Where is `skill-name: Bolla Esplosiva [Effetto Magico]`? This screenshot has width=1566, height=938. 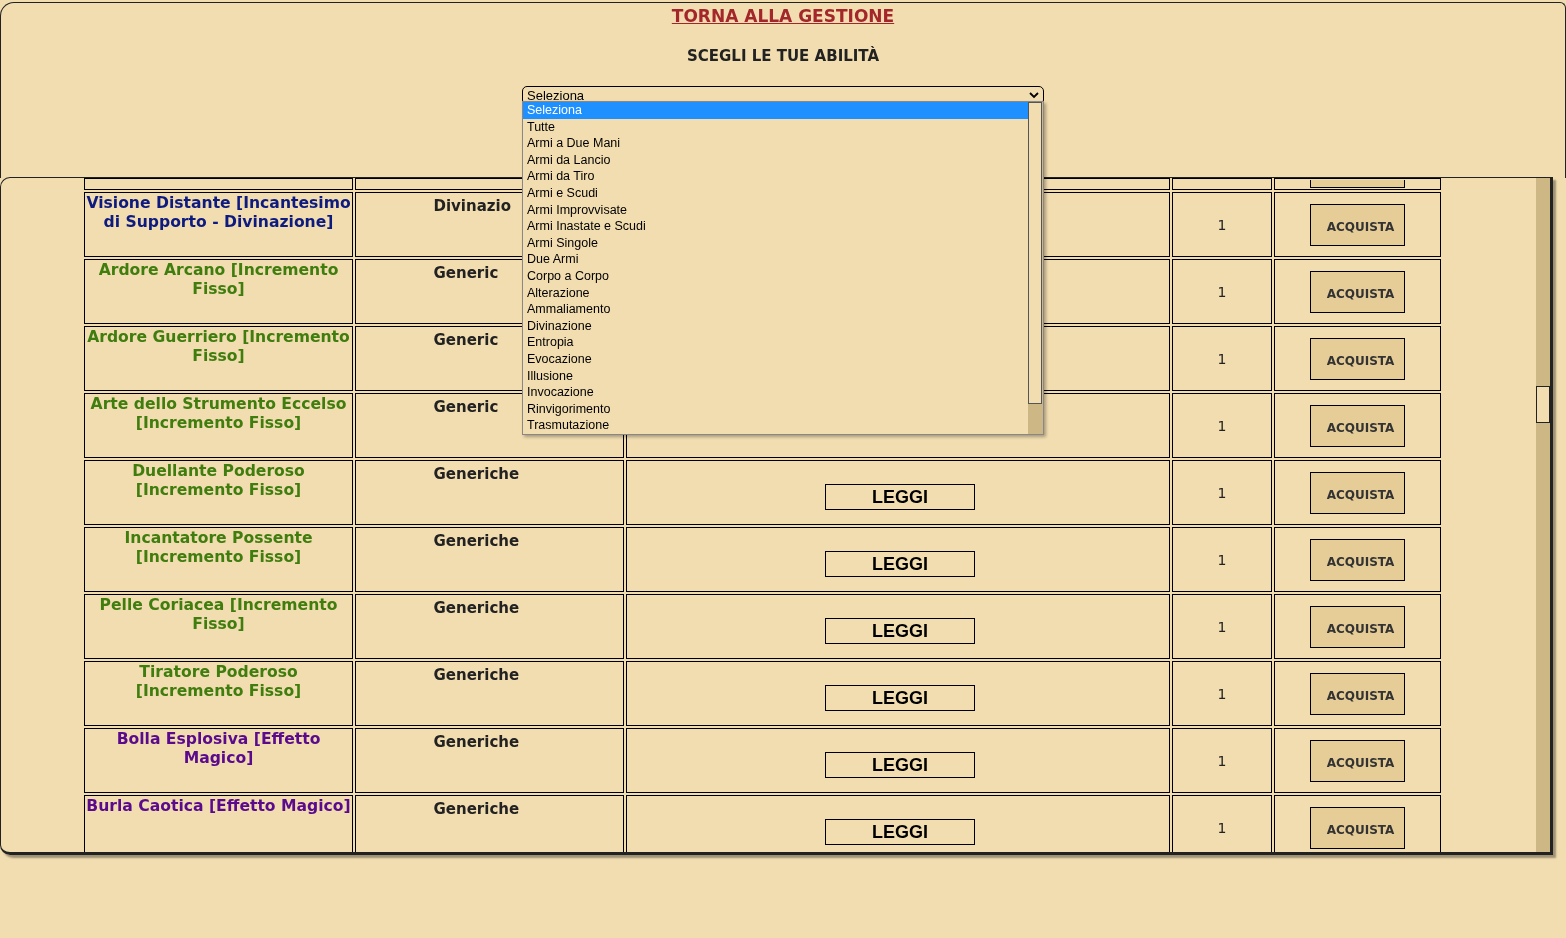
skill-name: Bolla Esplosiva [Effetto Magico] is located at coordinates (218, 749).